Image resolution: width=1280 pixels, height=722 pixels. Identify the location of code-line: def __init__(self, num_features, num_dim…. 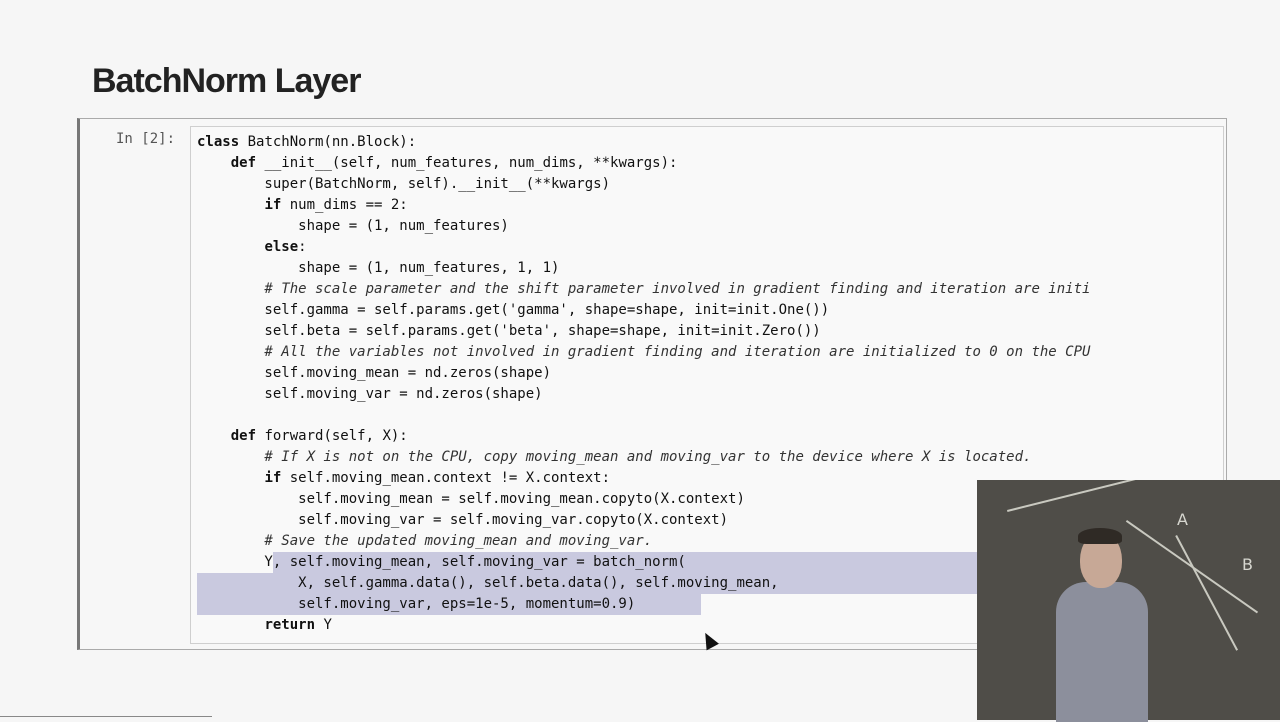
(454, 163).